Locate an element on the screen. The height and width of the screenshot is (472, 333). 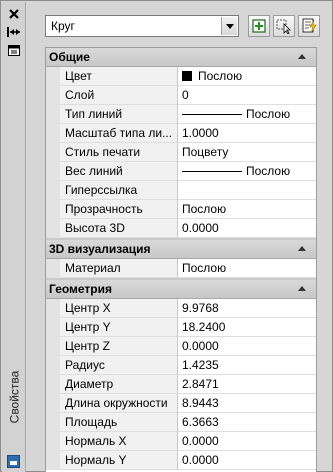
property-row: Прозрачность Послою is located at coordinates (181, 209).